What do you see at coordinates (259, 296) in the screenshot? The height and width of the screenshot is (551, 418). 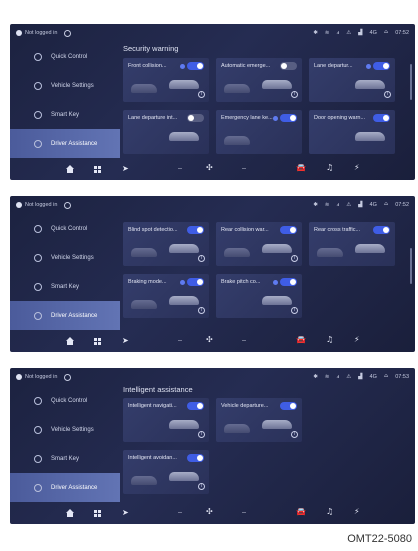 I see `feature-card: Brake pitch co... i` at bounding box center [259, 296].